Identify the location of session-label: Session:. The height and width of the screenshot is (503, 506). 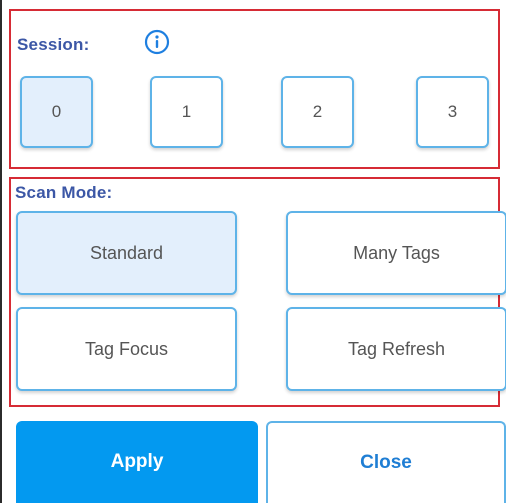
(53, 44).